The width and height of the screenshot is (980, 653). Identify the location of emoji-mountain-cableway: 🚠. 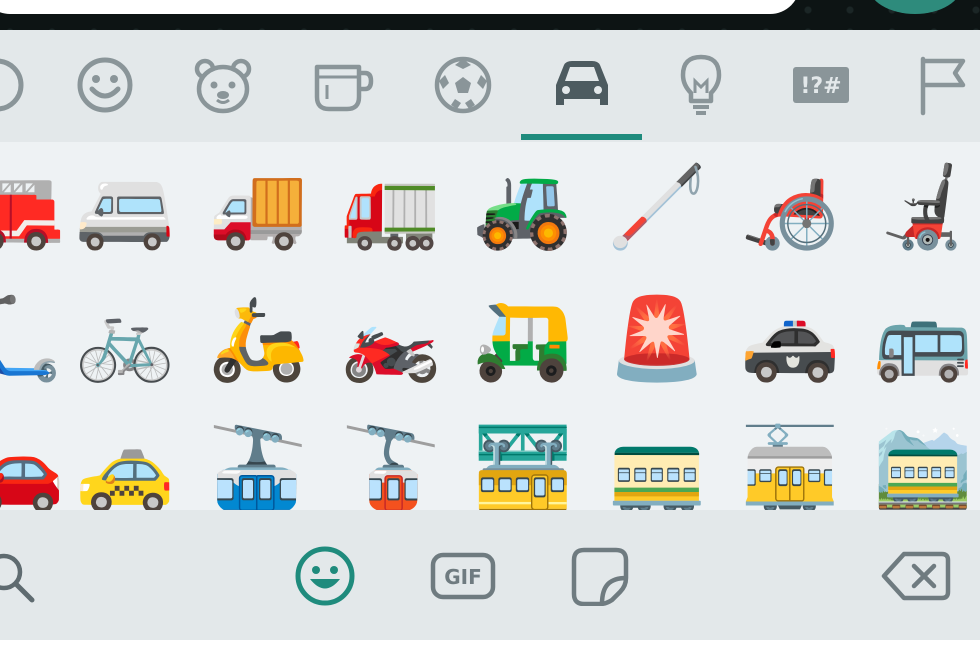
(258, 462).